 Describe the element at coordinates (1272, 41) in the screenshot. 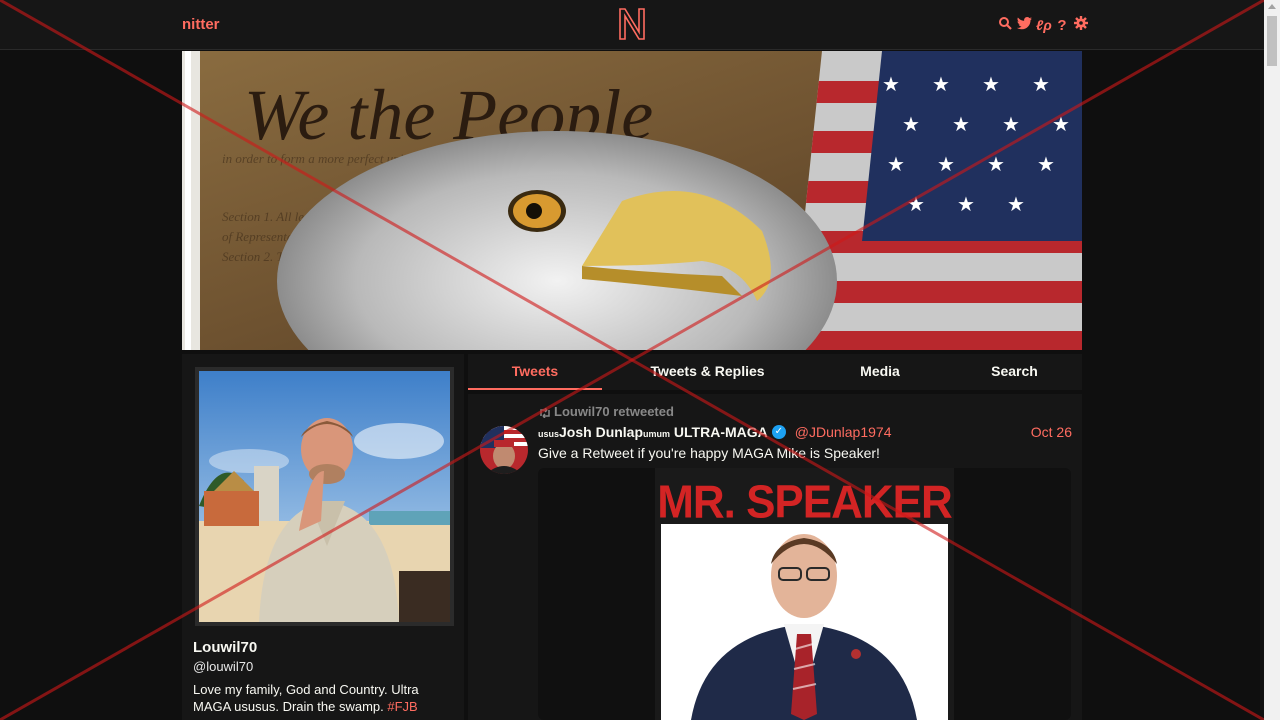

I see `scroll-thumb` at that location.